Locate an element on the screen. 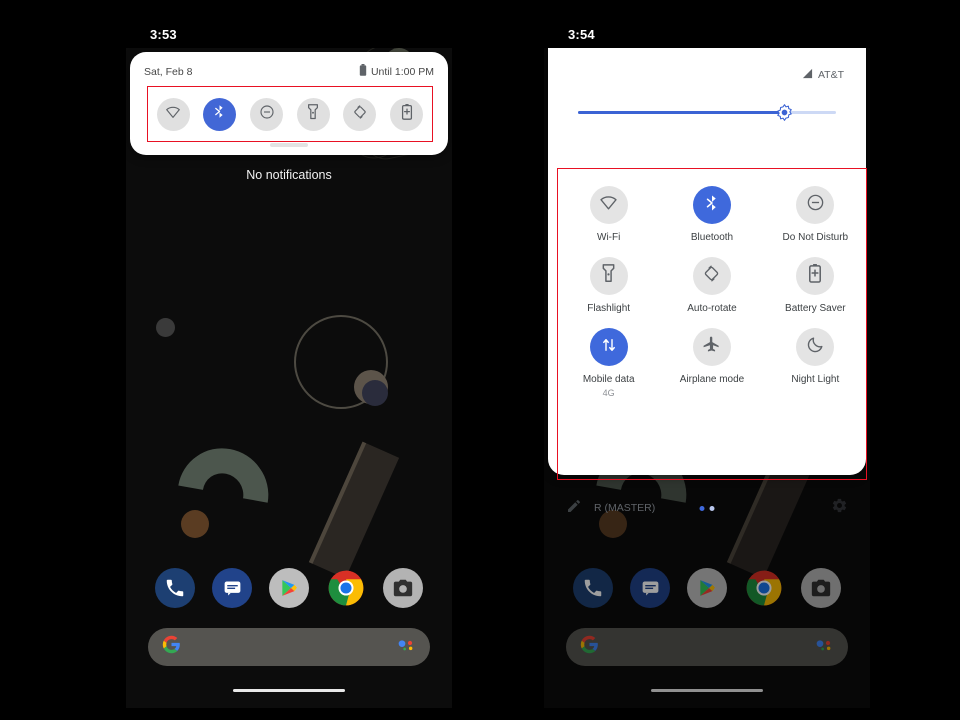 Image resolution: width=960 pixels, height=720 pixels. shade-drag-handle is located at coordinates (289, 145).